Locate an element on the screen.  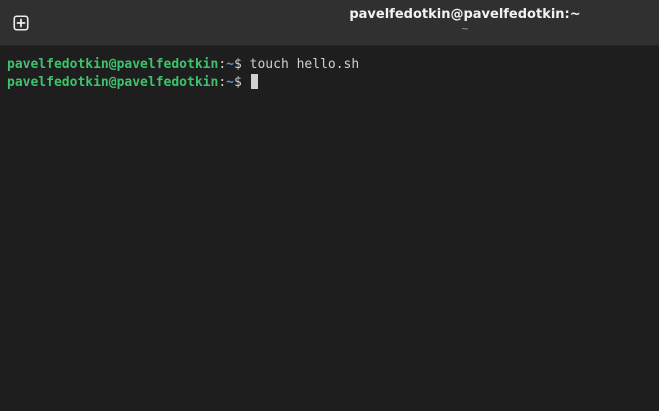
plus-square-icon is located at coordinates (21, 23).